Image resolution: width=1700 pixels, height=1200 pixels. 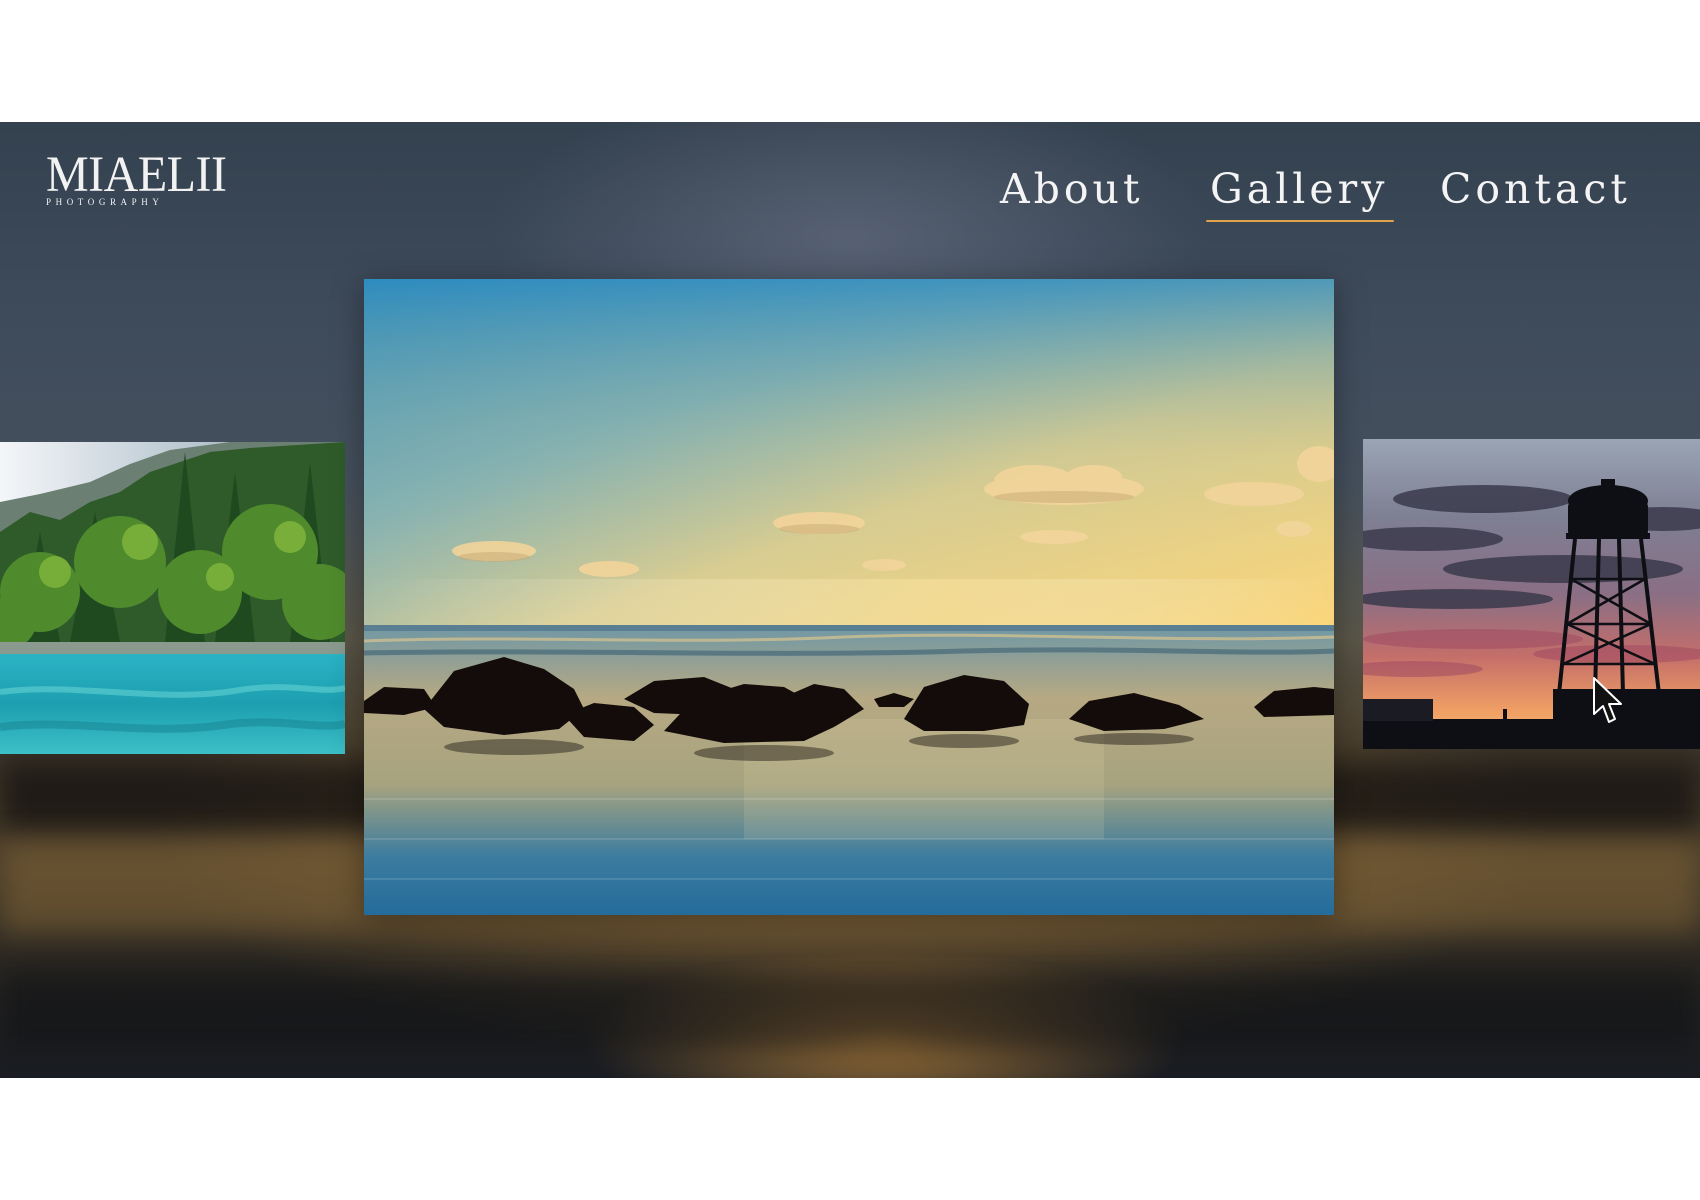 What do you see at coordinates (1300, 221) in the screenshot?
I see `active-nav-underline` at bounding box center [1300, 221].